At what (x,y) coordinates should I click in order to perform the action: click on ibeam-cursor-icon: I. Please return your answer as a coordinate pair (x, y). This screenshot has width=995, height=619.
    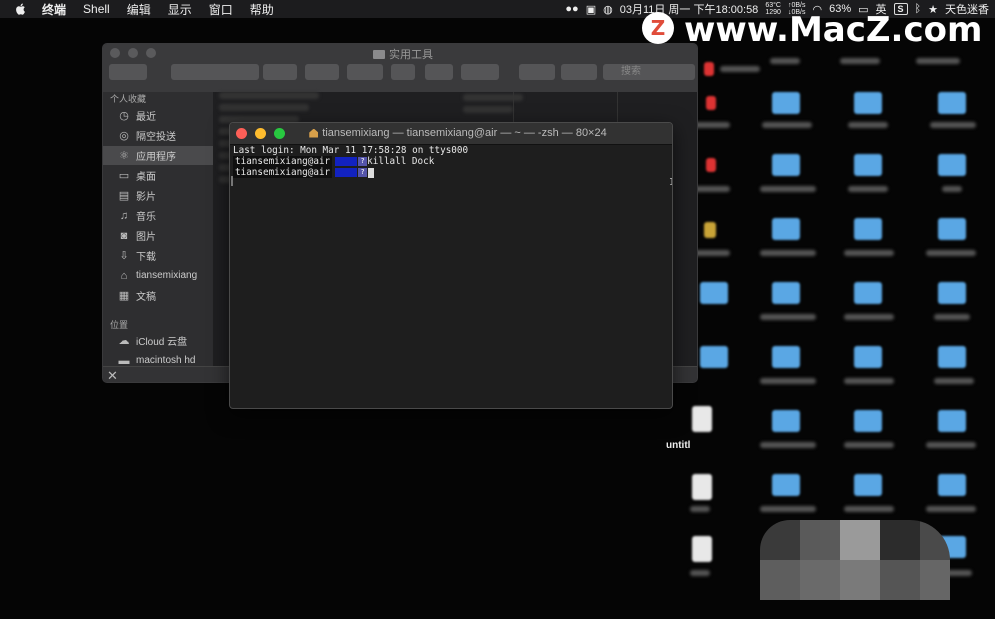
    Looking at the image, I should click on (670, 182).